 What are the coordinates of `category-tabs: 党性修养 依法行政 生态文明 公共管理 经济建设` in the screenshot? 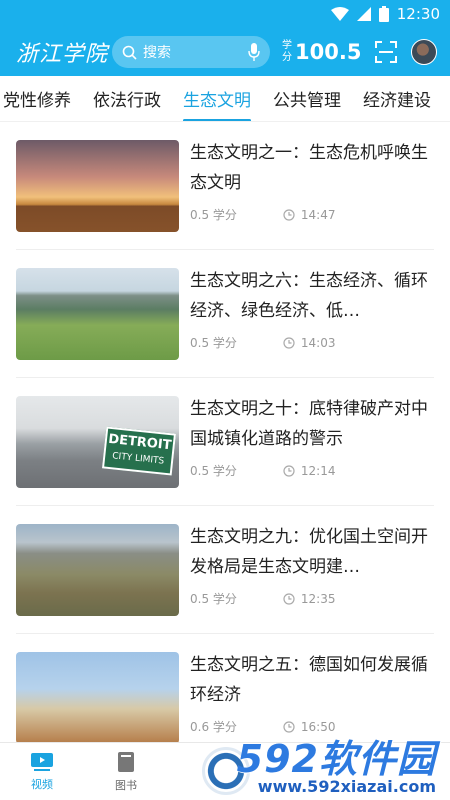 It's located at (225, 99).